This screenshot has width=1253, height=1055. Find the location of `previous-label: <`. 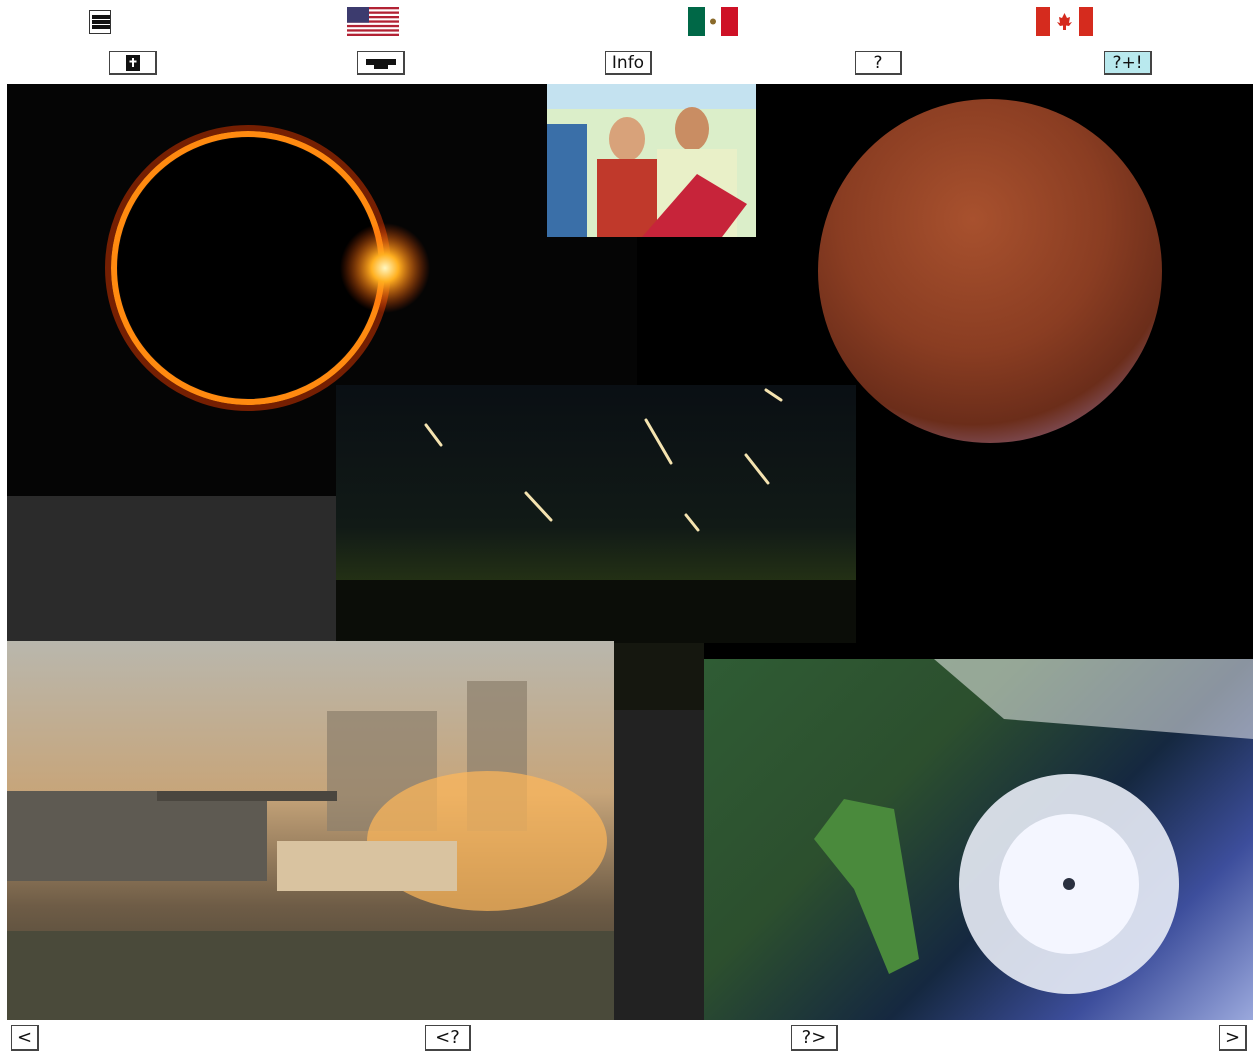

previous-label: < is located at coordinates (24, 1037).